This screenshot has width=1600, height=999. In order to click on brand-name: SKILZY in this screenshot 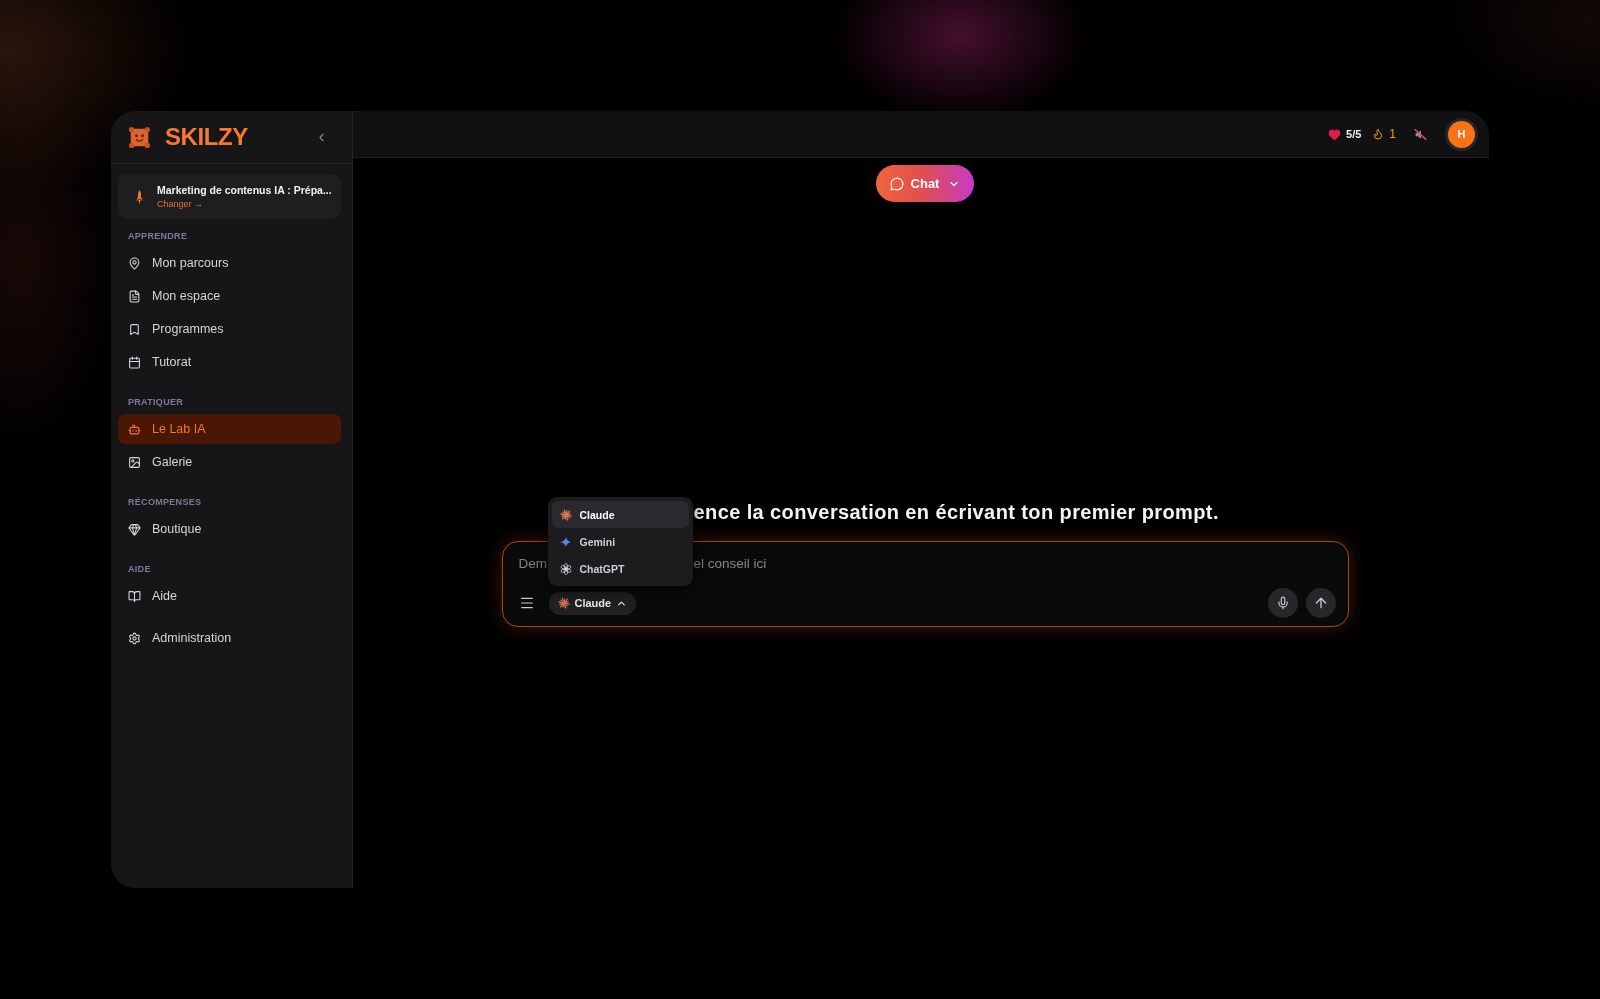, I will do `click(206, 137)`.